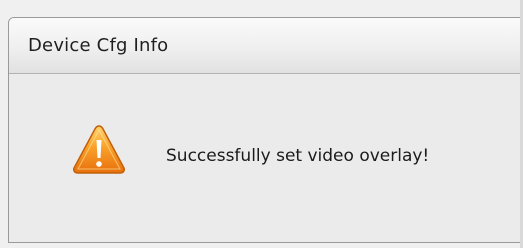 The width and height of the screenshot is (523, 248). I want to click on dialog-title: Device Cfg Info, so click(98, 45).